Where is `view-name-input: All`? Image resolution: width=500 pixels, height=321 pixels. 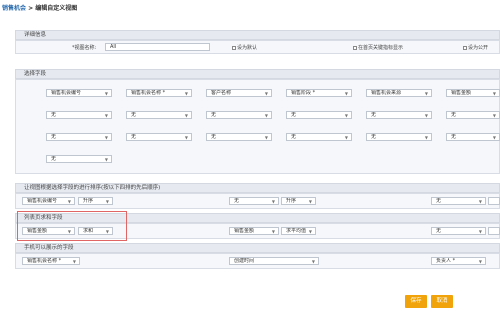 view-name-input: All is located at coordinates (157, 47).